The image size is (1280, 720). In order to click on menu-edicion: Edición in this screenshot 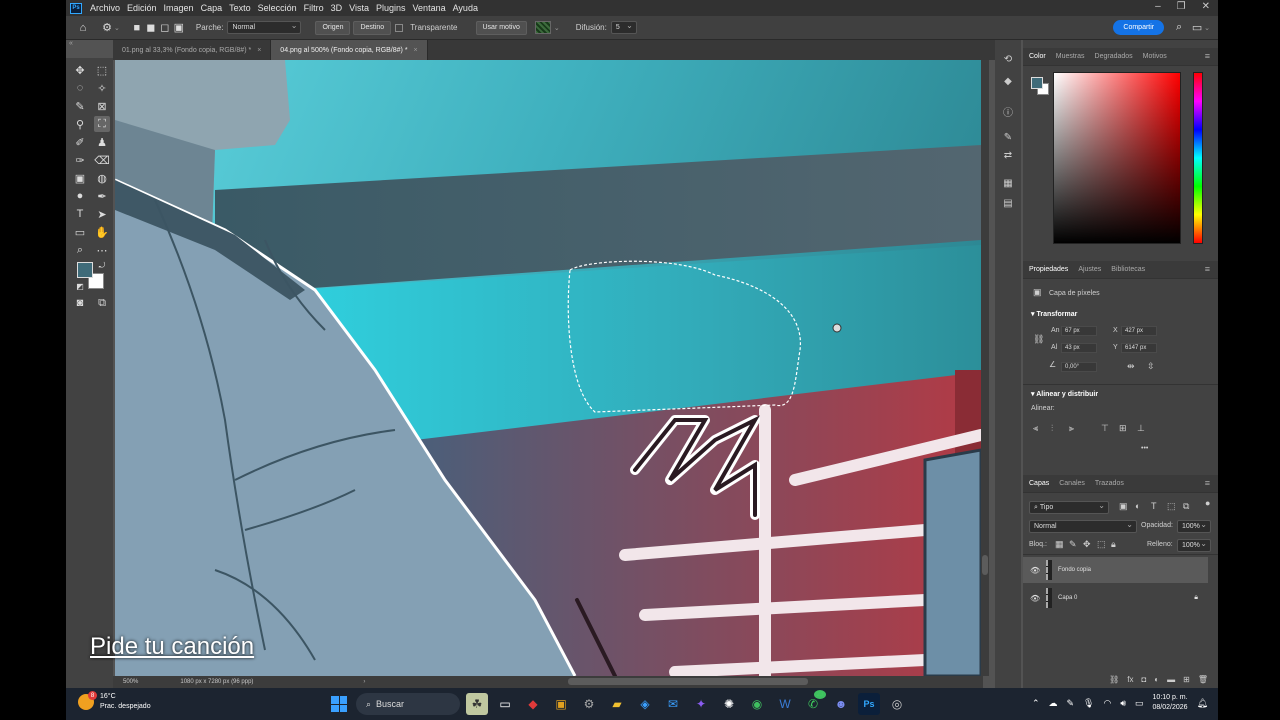, I will do `click(142, 8)`.